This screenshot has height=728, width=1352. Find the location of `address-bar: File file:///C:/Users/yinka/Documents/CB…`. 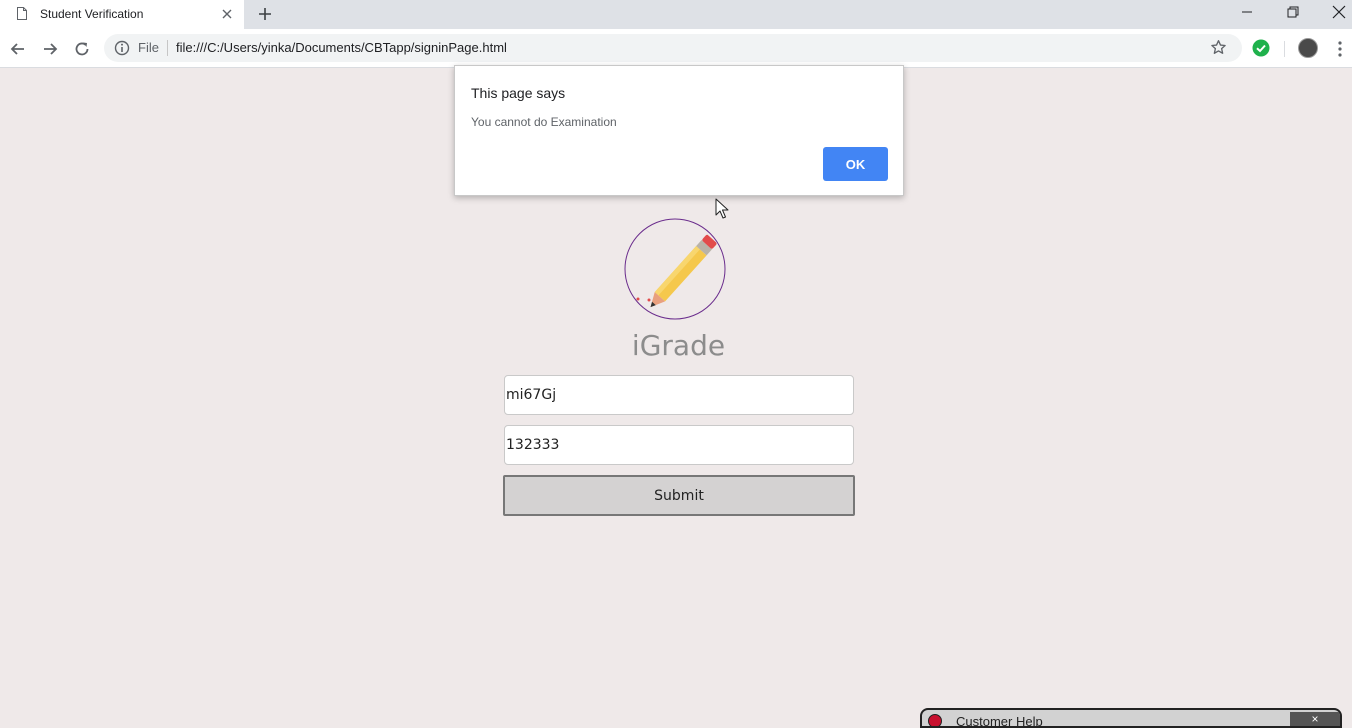

address-bar: File file:///C:/Users/yinka/Documents/CB… is located at coordinates (673, 48).